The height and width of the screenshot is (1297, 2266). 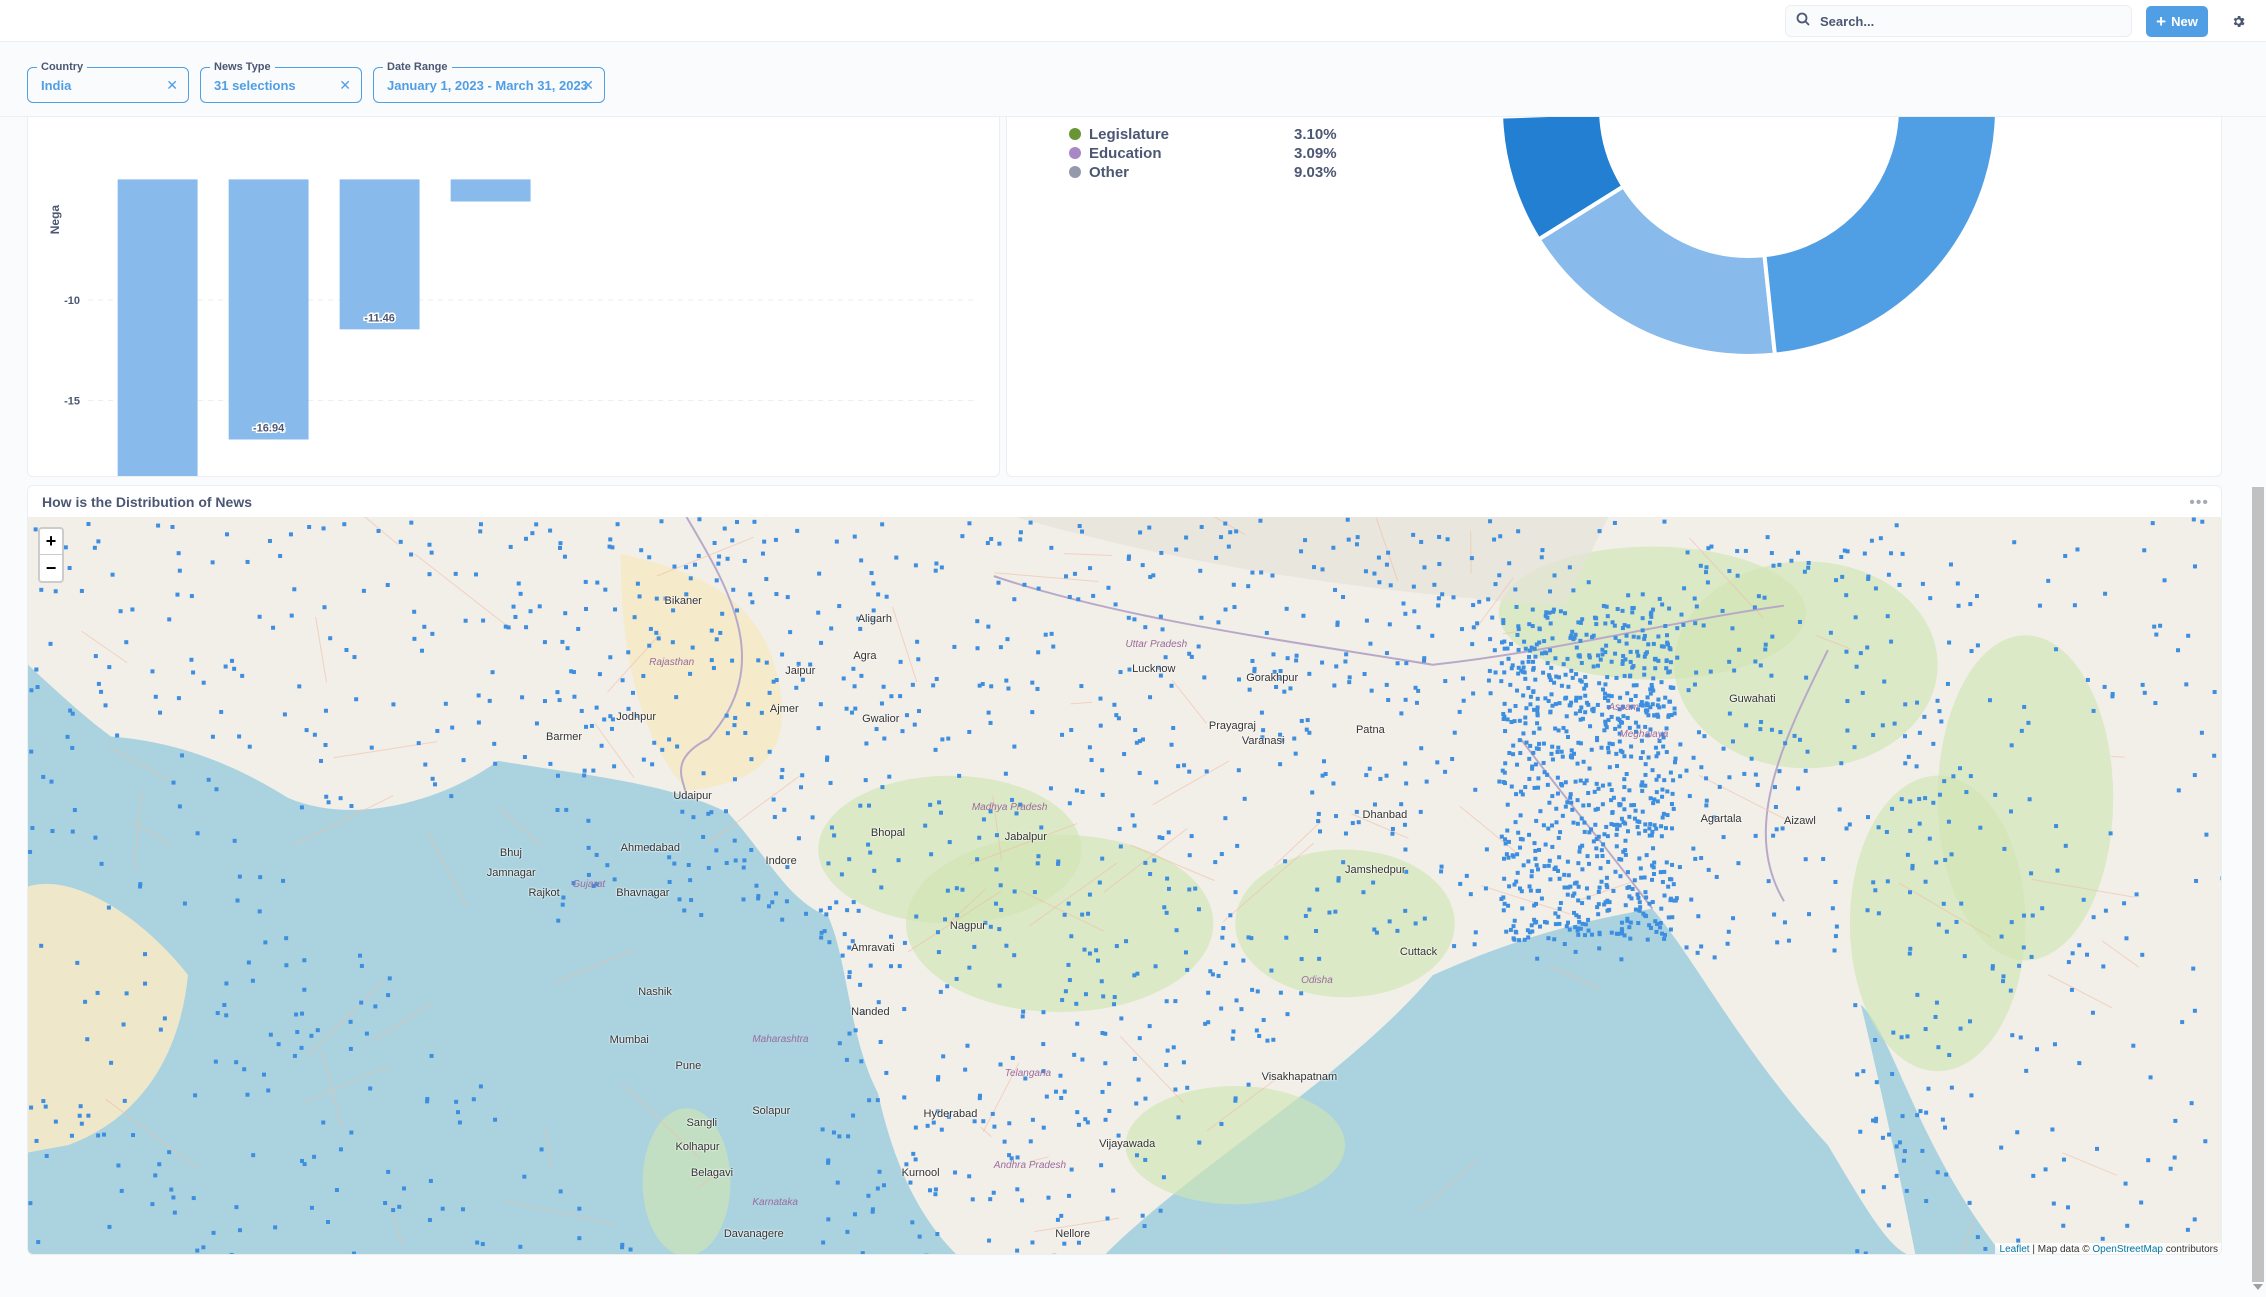 I want to click on search-input, so click(x=1960, y=21).